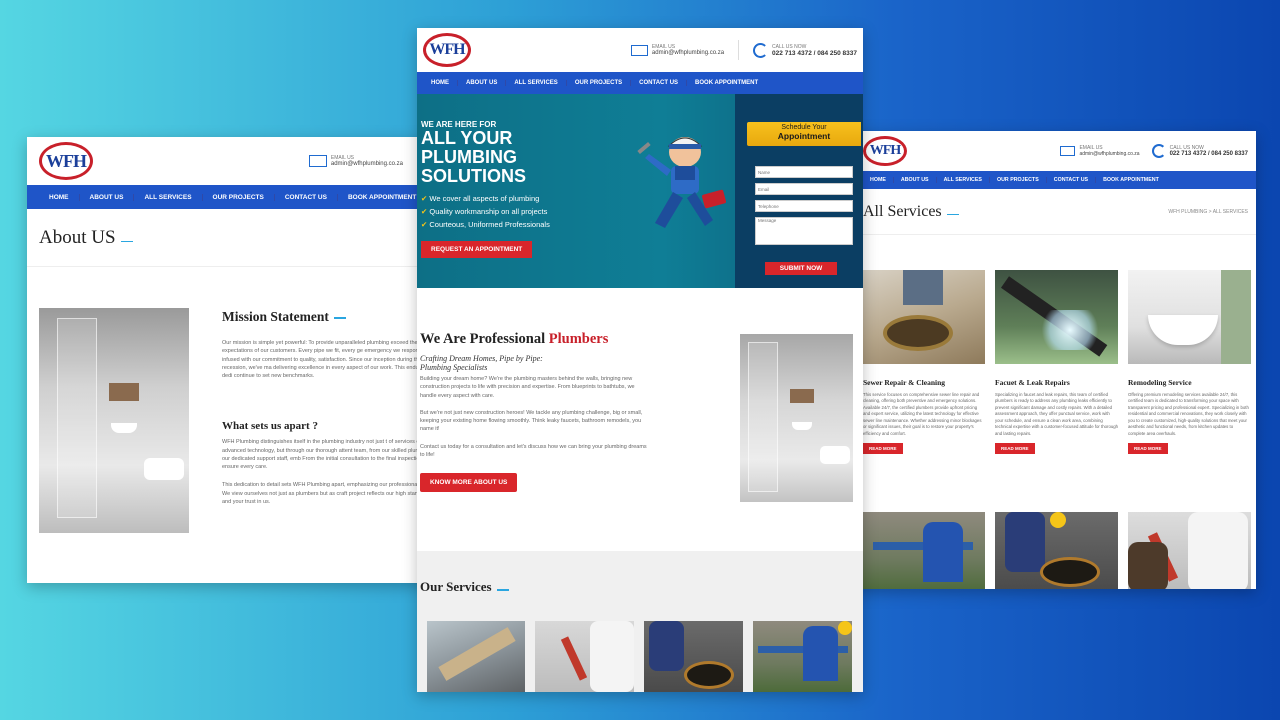  I want to click on apart-title: What sets us apart ?, so click(270, 426).